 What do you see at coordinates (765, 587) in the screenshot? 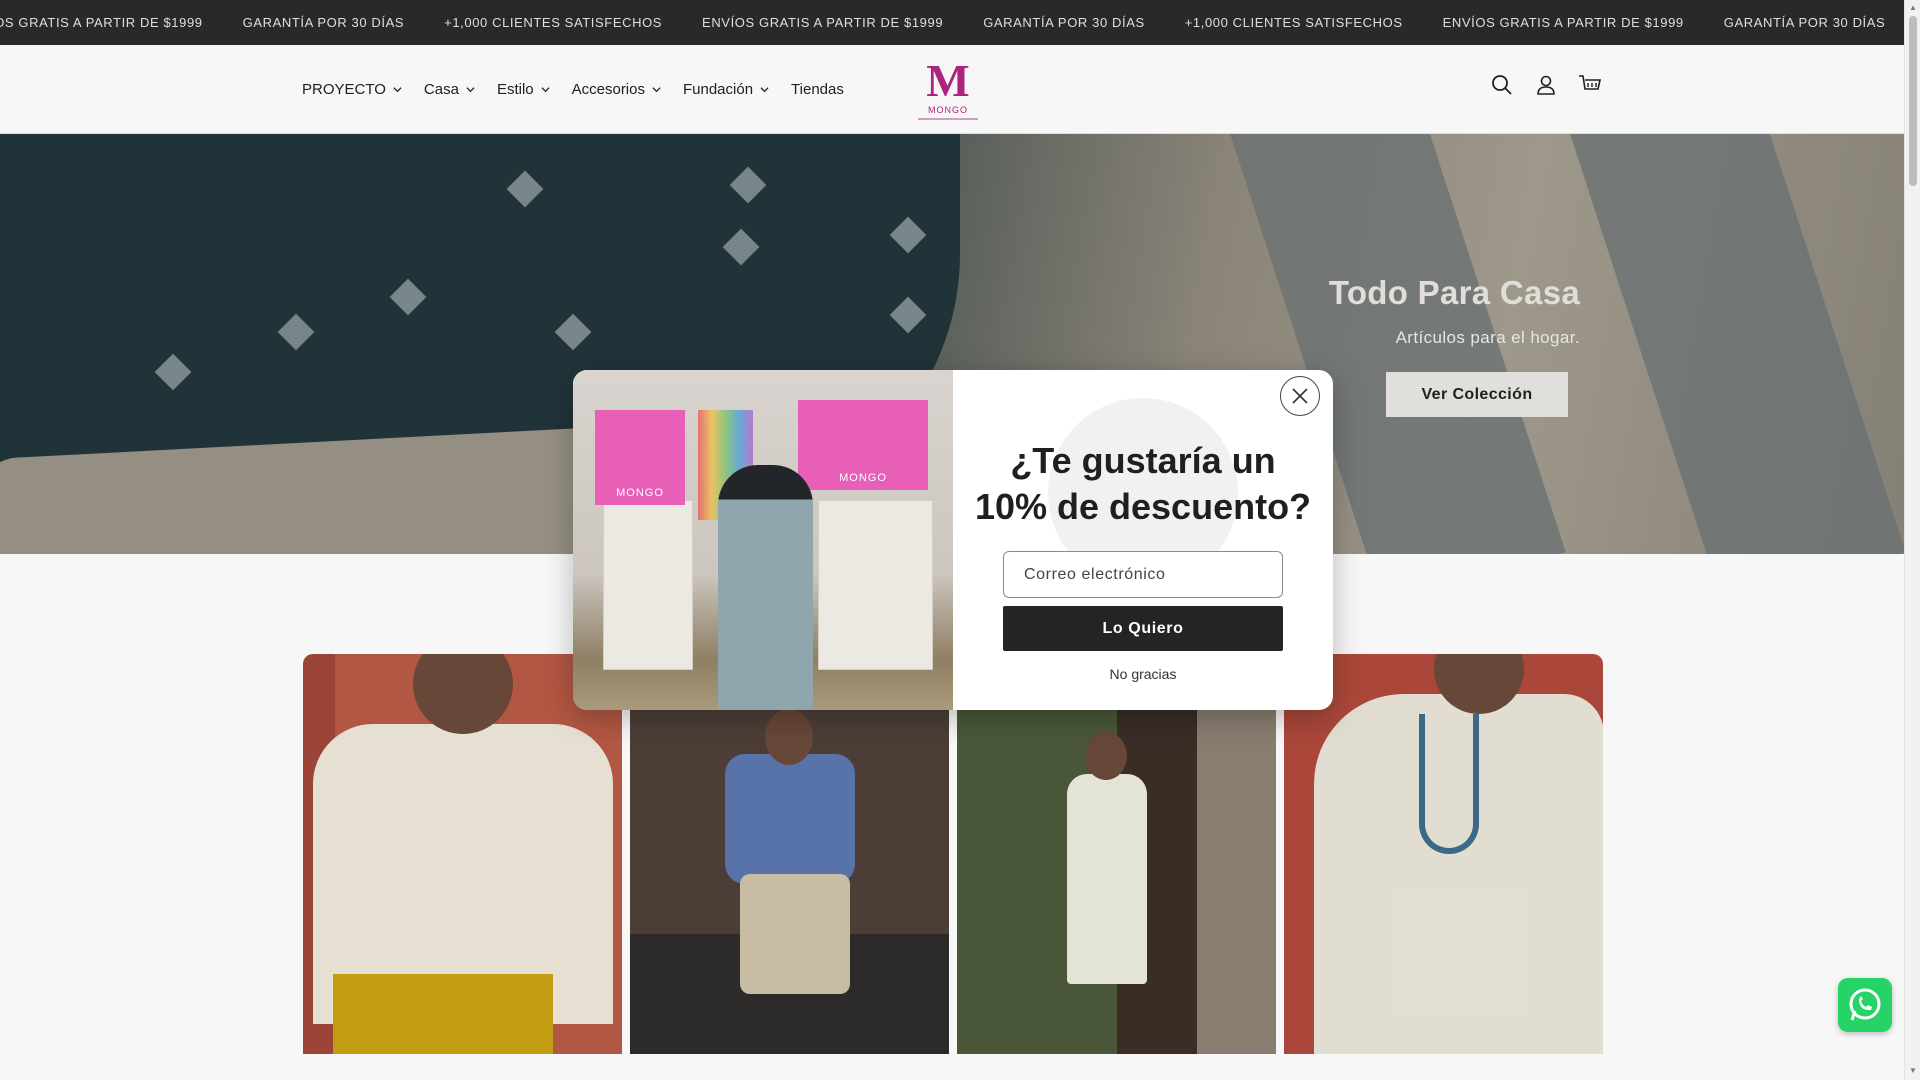
I see `store-mannequin` at bounding box center [765, 587].